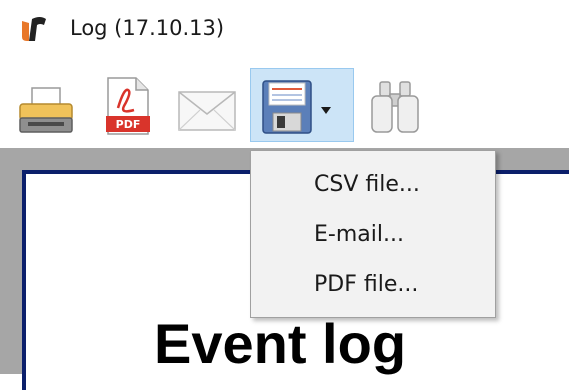 Image resolution: width=569 pixels, height=390 pixels. Describe the element at coordinates (38, 28) in the screenshot. I see `app-logo-icon` at that location.